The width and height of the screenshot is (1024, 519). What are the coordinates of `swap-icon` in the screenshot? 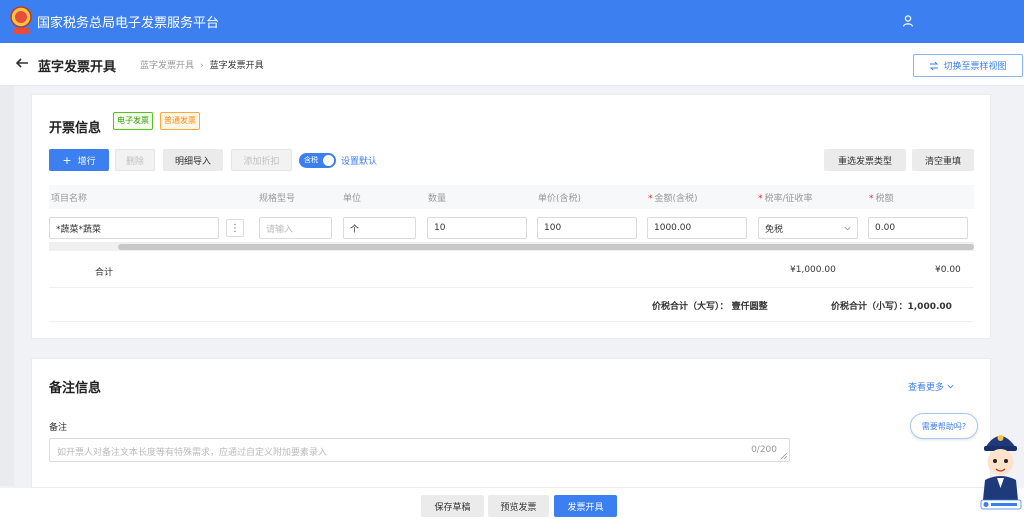 It's located at (934, 65).